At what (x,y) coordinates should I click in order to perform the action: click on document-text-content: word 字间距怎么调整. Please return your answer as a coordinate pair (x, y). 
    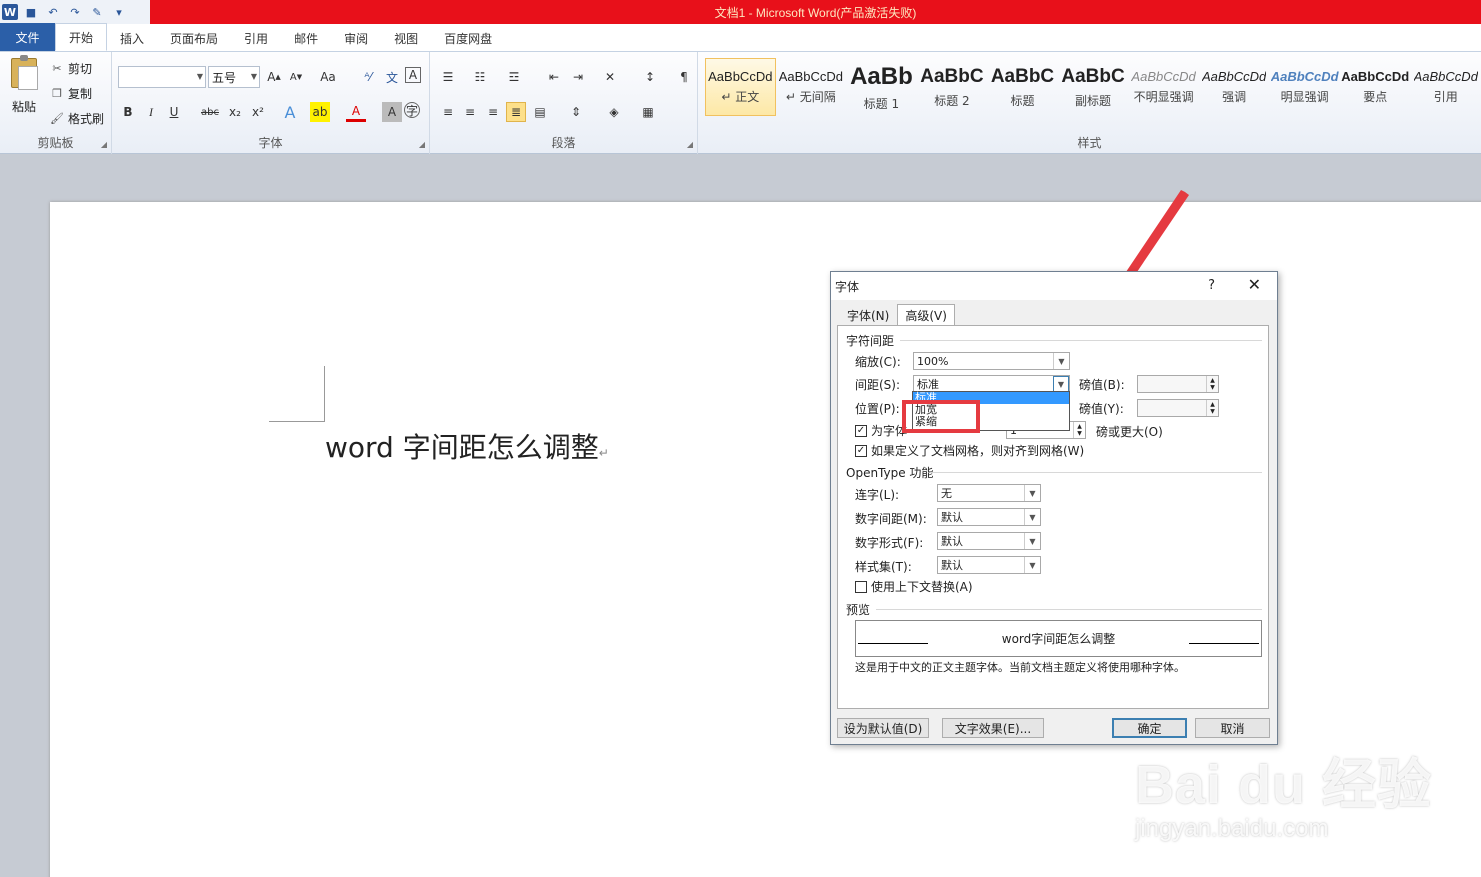
    Looking at the image, I should click on (462, 447).